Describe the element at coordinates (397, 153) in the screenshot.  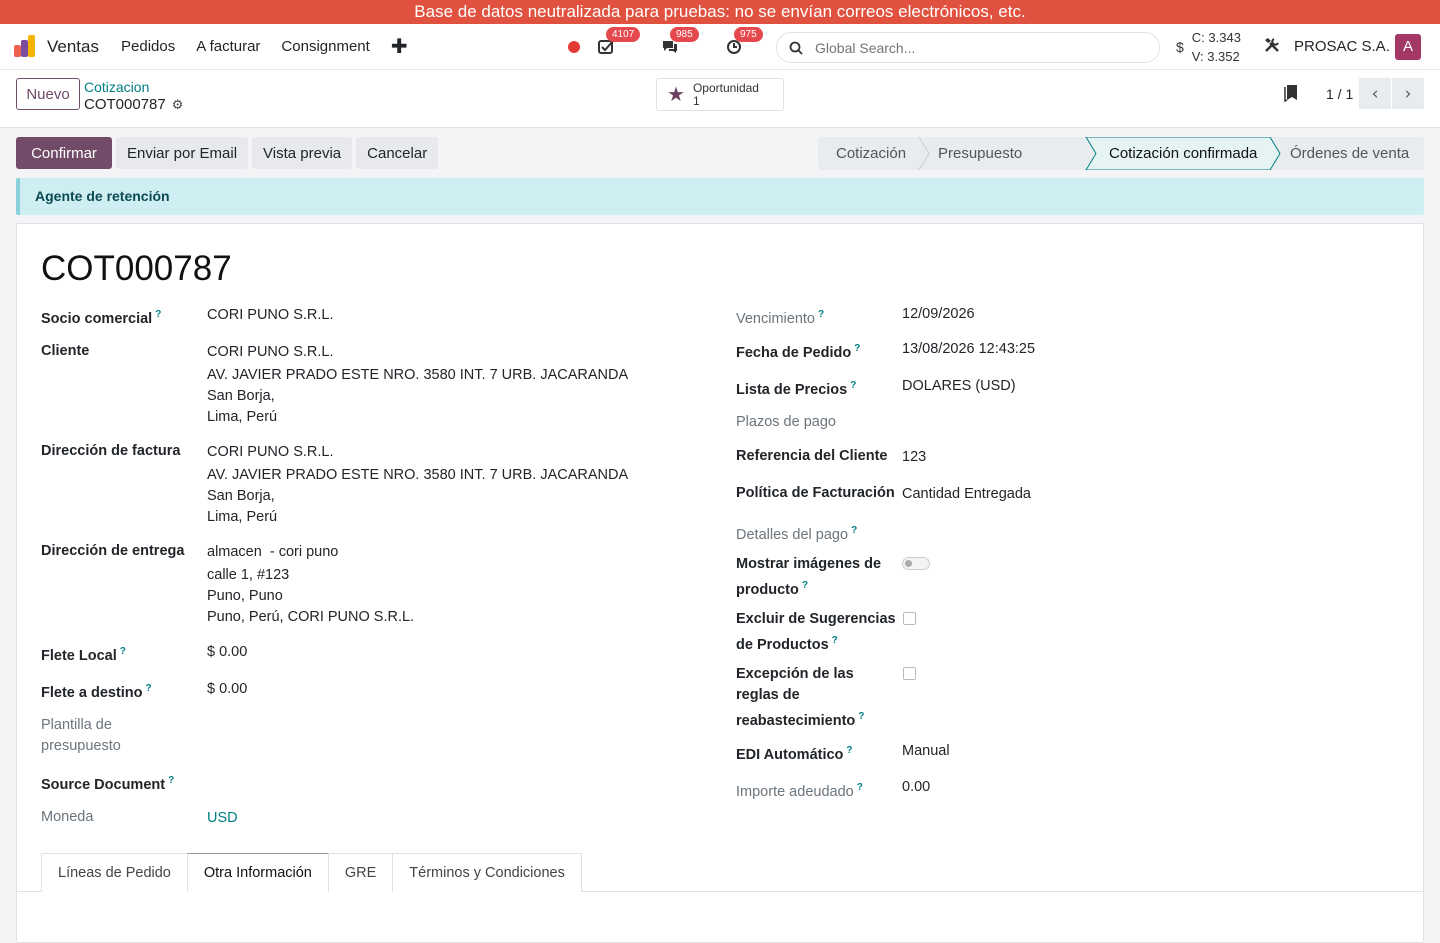
I see `cancel-button: Cancelar` at that location.